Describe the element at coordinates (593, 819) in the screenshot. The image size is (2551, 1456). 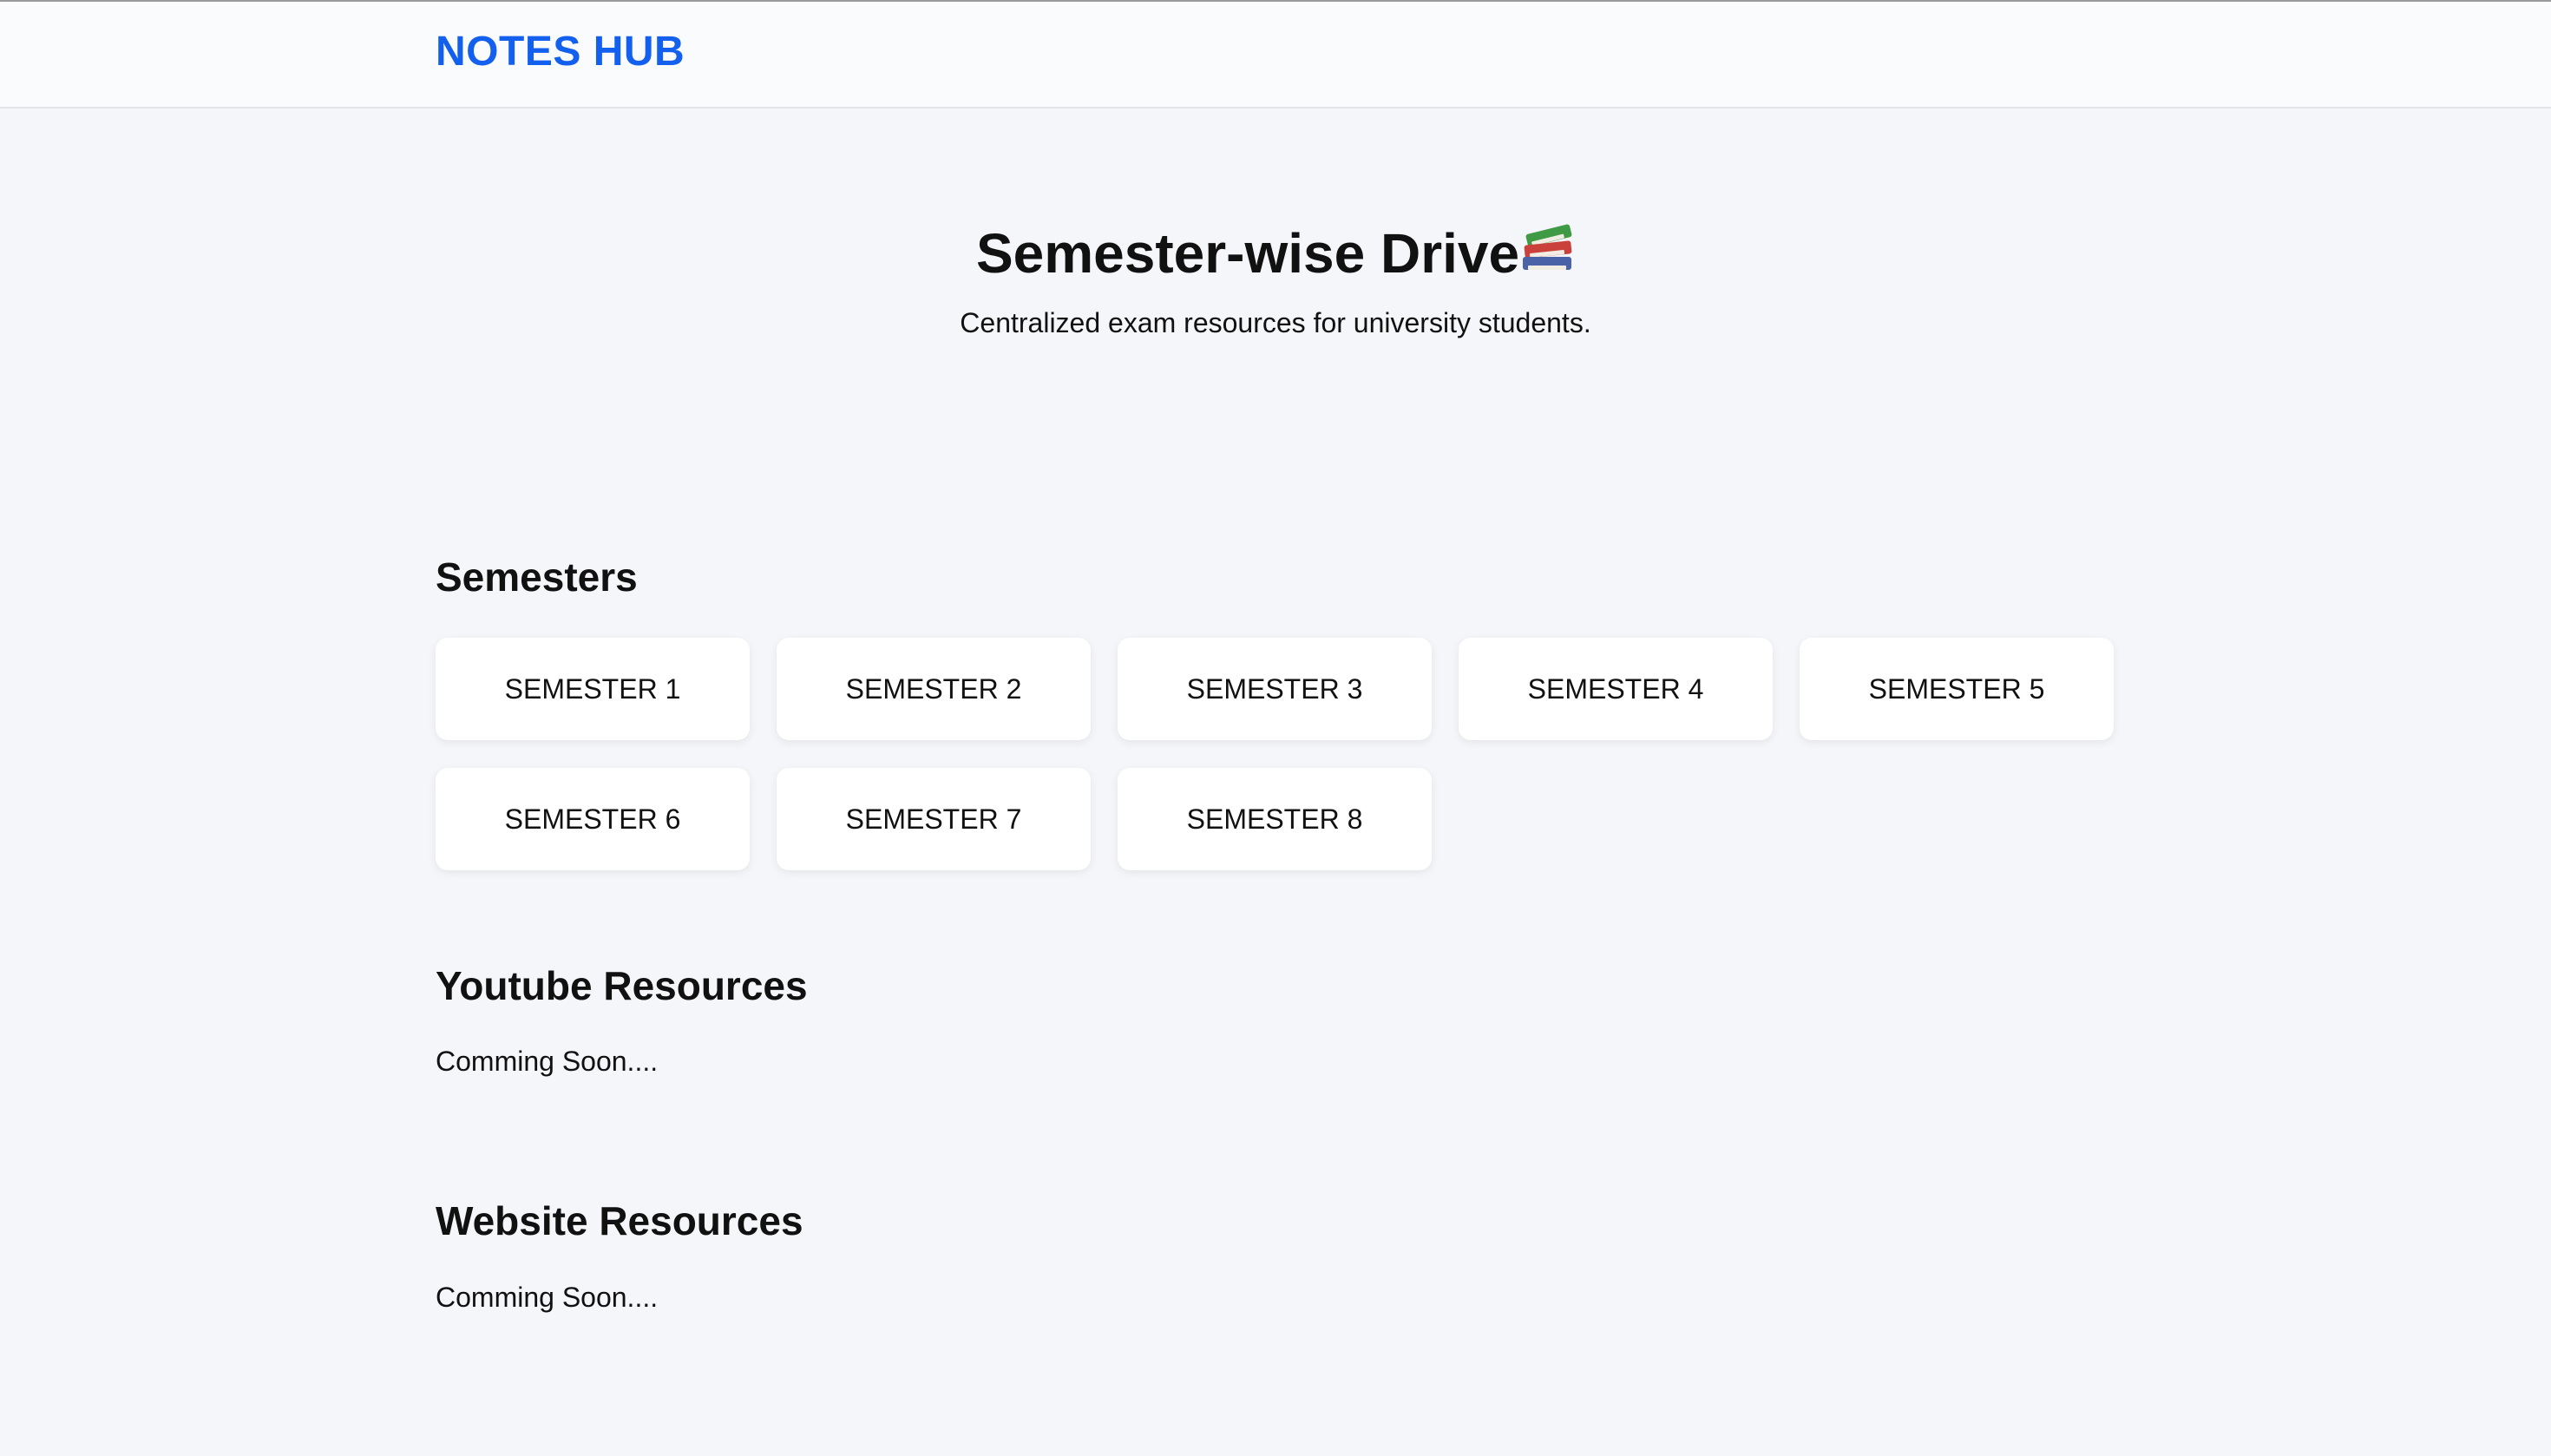
I see `semester-6-card: SEMESTER 6` at that location.